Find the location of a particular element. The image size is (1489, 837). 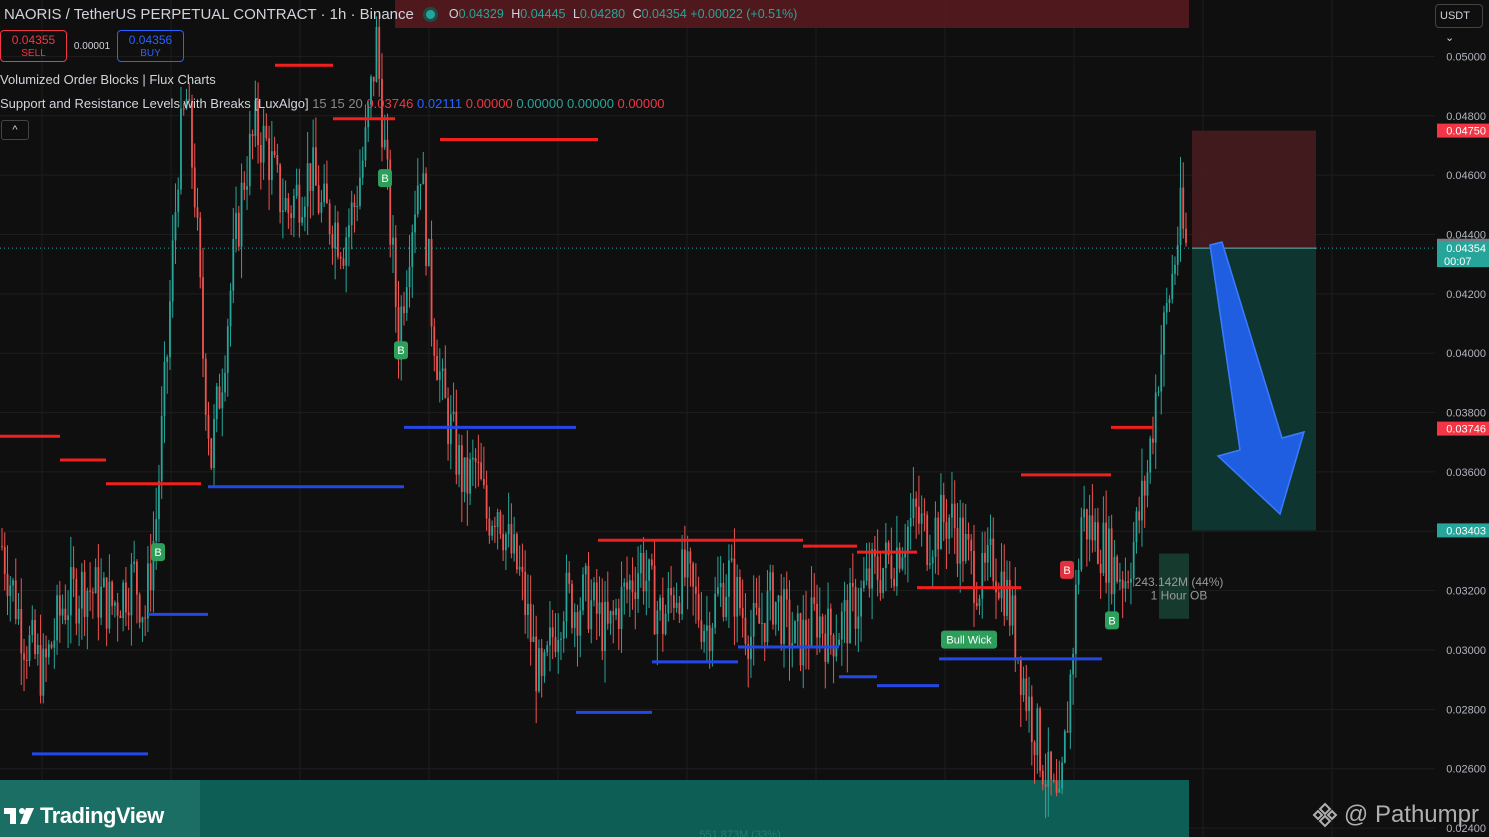

indicator-value-2: 0.00000 is located at coordinates (487, 103).